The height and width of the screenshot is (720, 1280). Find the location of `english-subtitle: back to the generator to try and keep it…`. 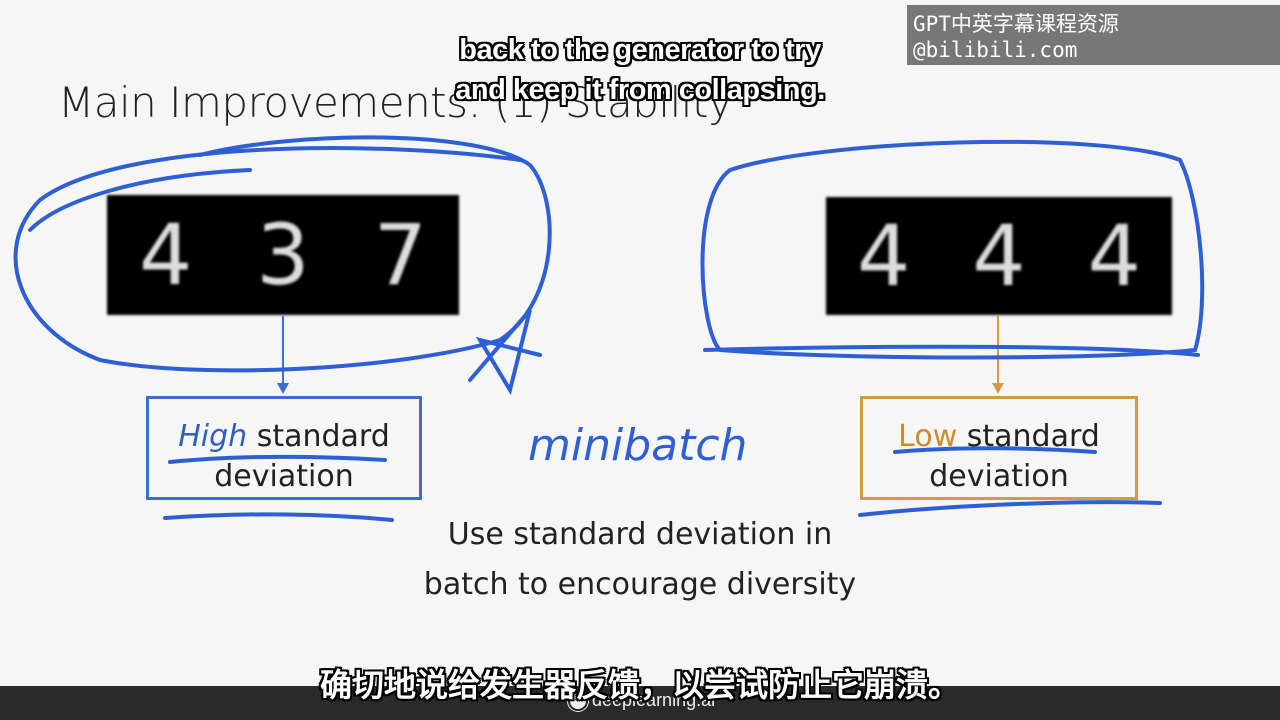

english-subtitle: back to the generator to try and keep it… is located at coordinates (640, 70).